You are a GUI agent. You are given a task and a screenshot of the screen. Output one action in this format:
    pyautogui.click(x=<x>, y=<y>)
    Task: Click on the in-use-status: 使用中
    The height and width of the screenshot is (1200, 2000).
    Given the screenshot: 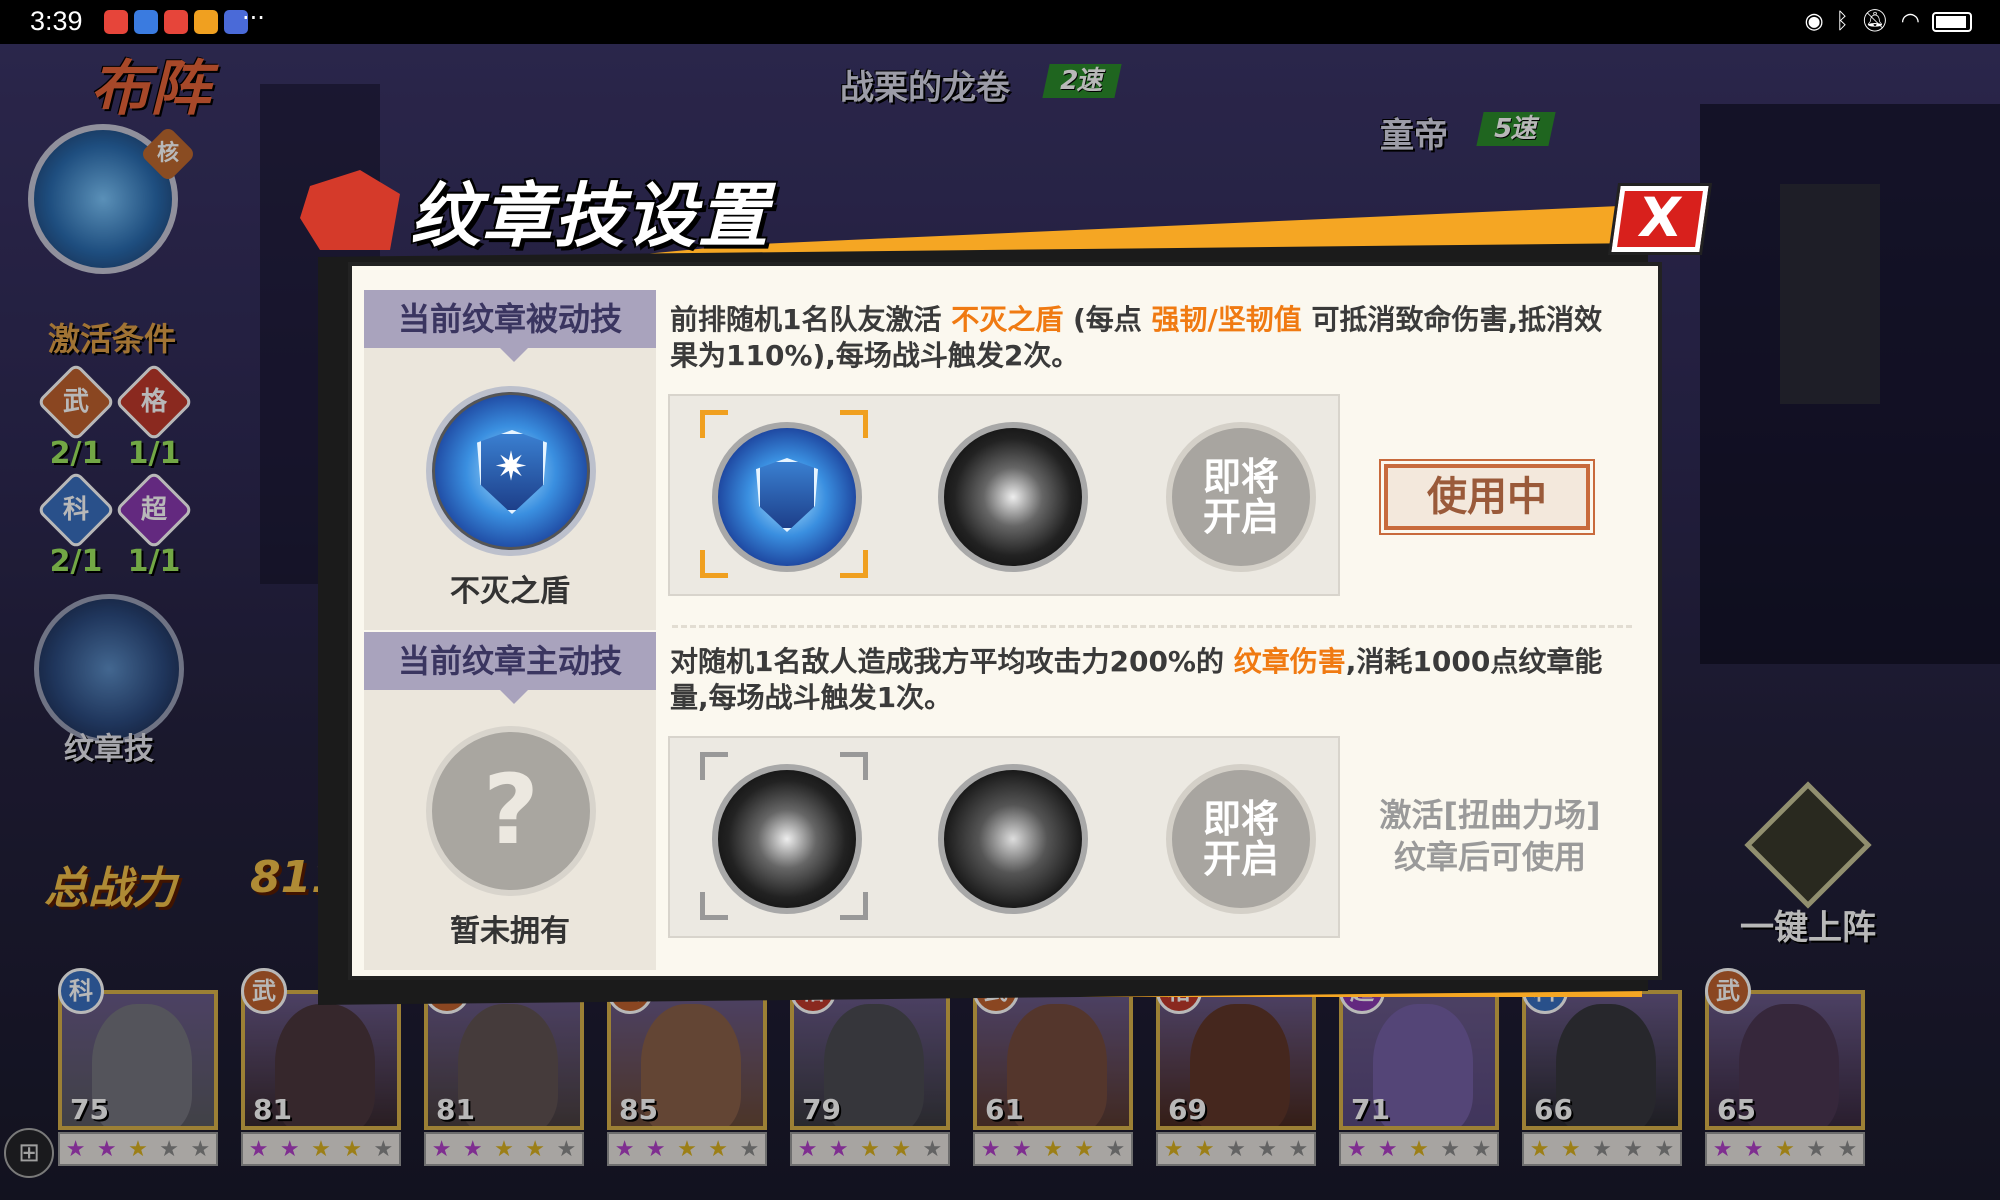 What is the action you would take?
    pyautogui.click(x=1487, y=497)
    